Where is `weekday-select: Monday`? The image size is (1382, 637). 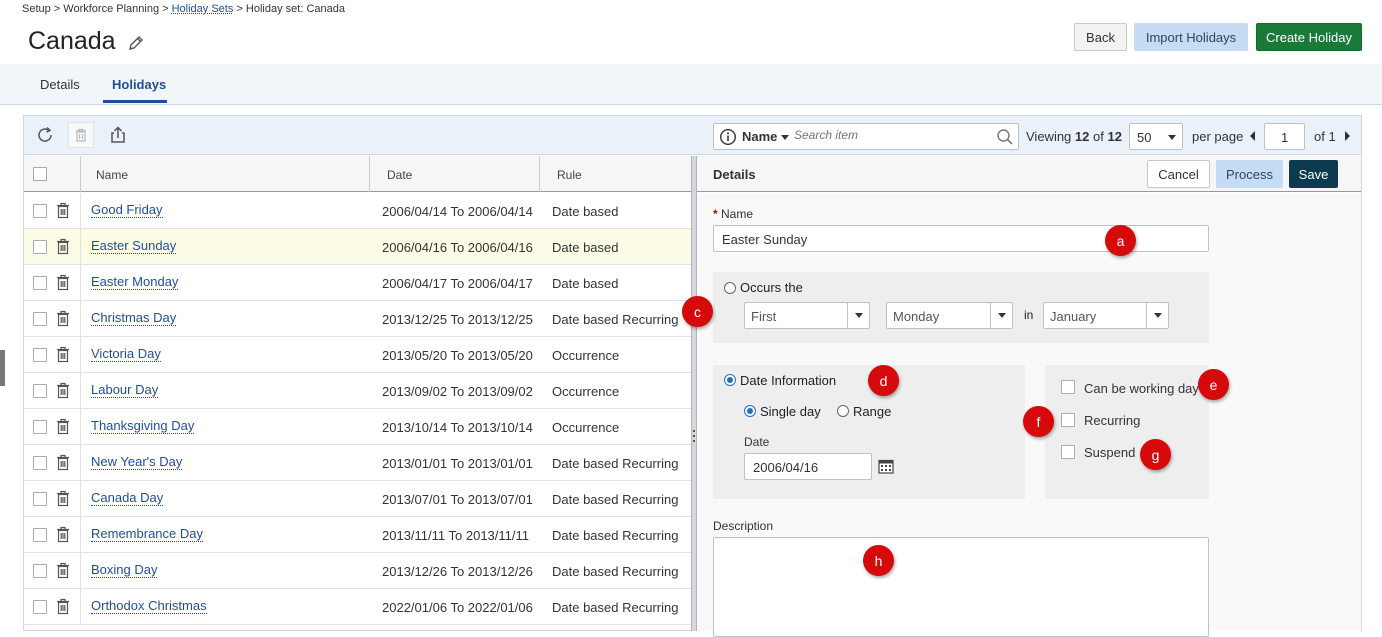 weekday-select: Monday is located at coordinates (949, 315).